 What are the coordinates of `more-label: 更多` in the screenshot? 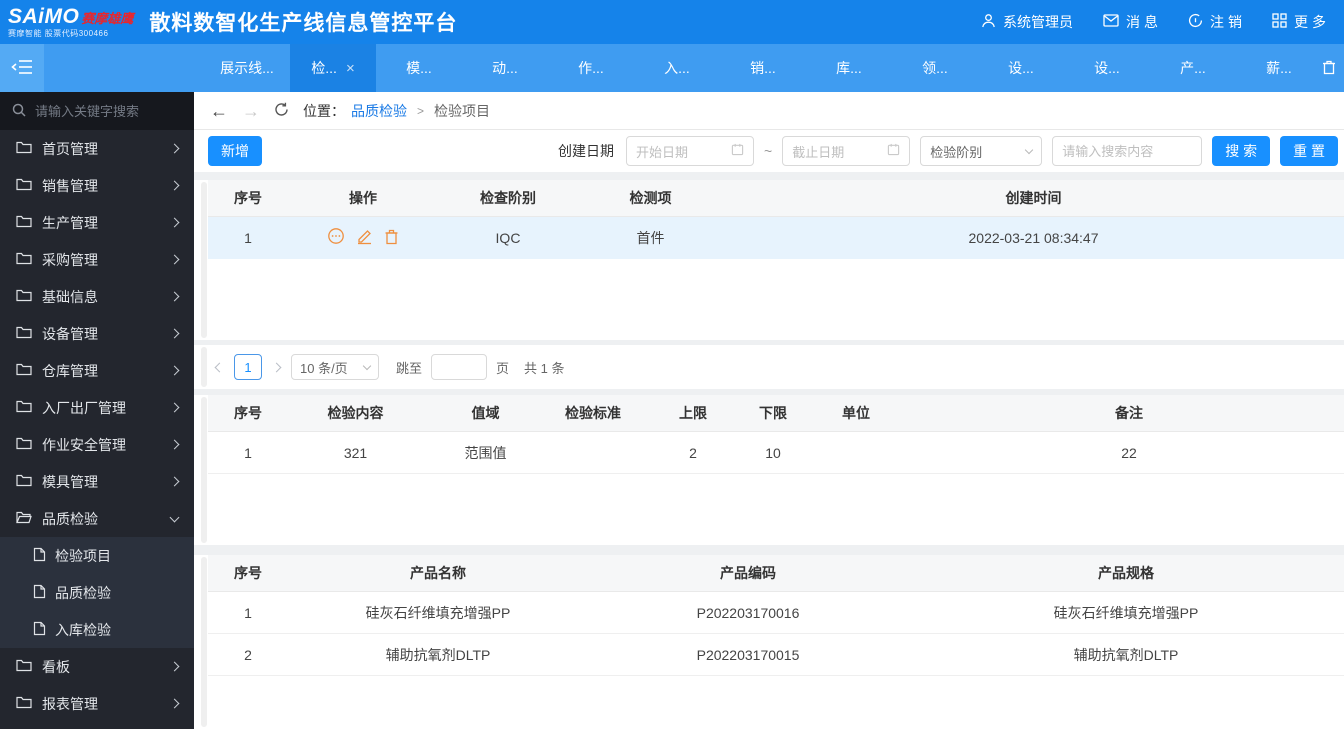 It's located at (1312, 22).